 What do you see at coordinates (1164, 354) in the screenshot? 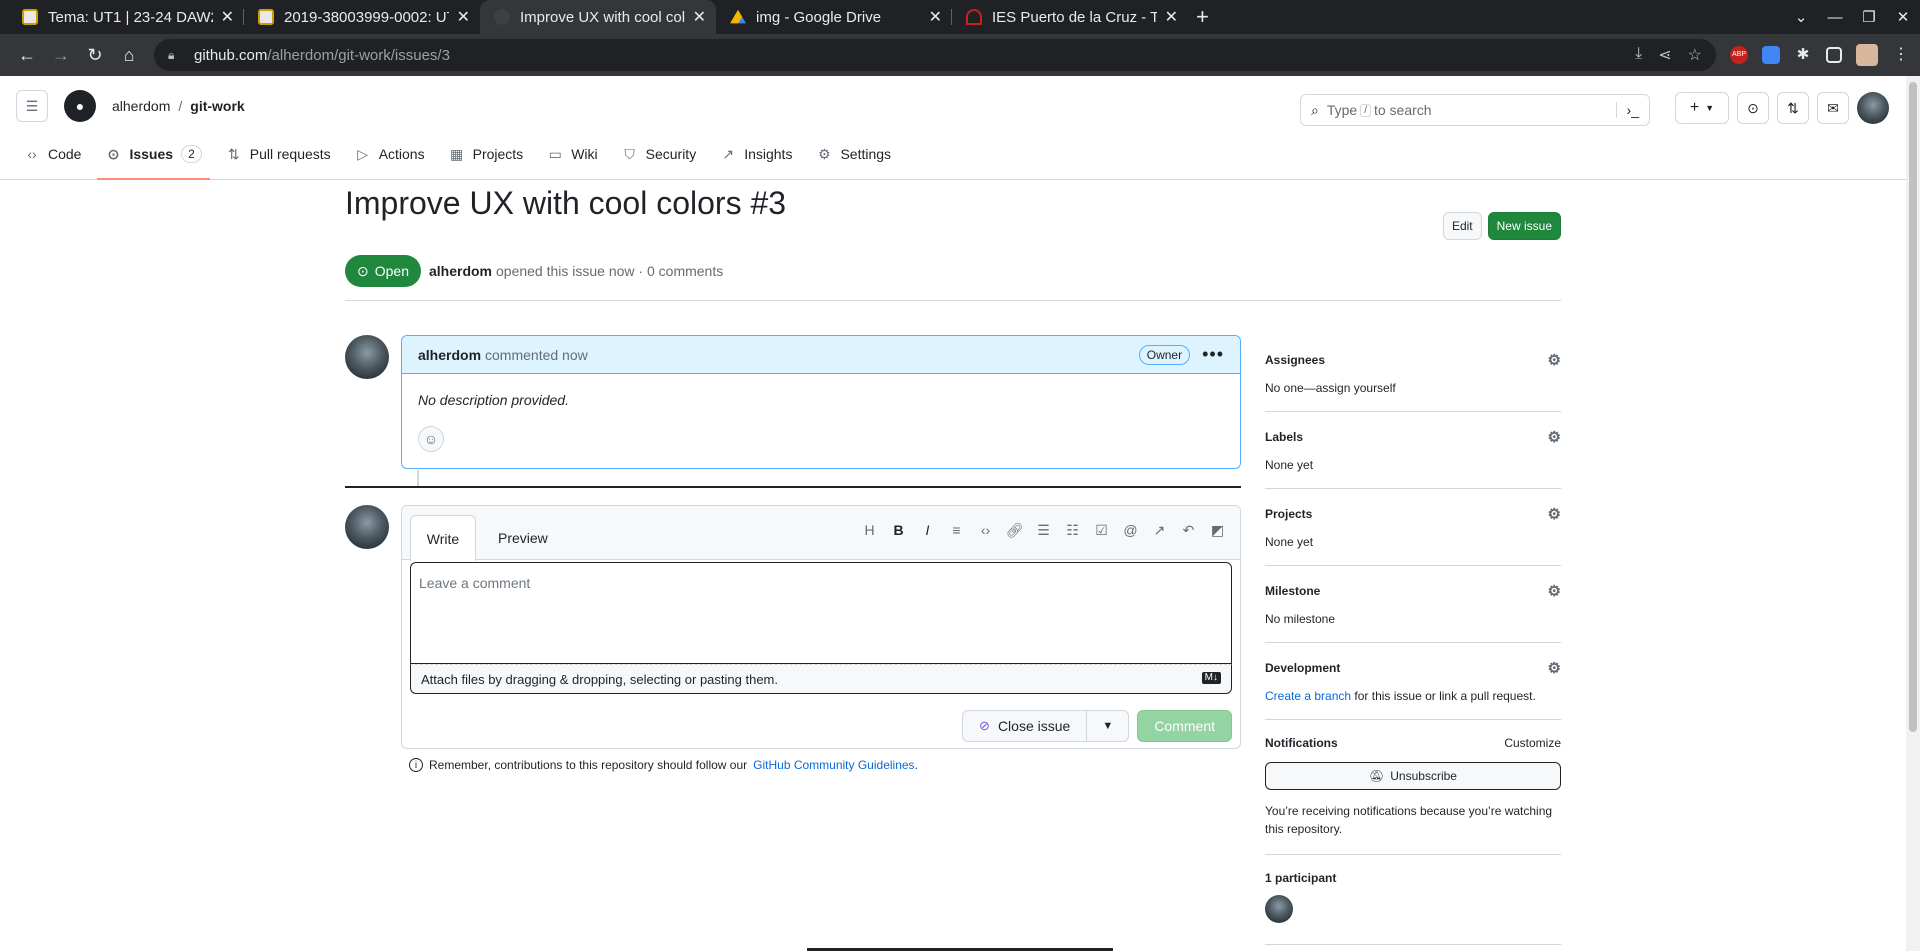
I see `owner-badge: Owner` at bounding box center [1164, 354].